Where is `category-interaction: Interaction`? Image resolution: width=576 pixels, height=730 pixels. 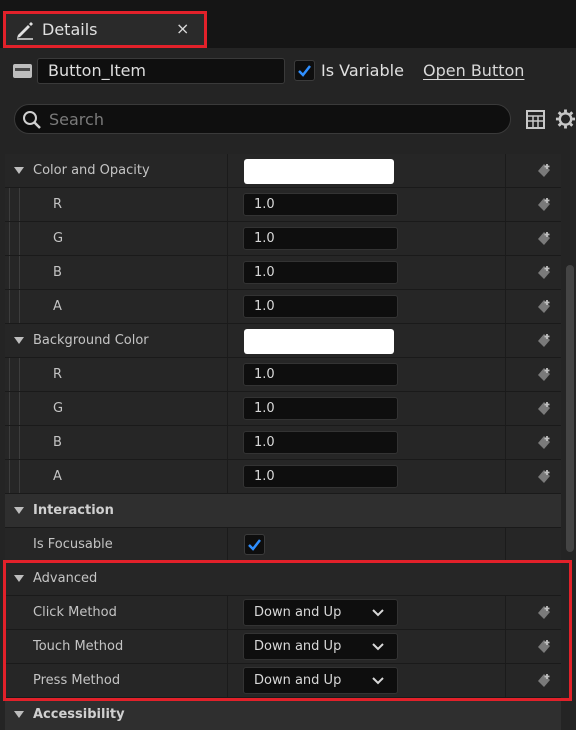 category-interaction: Interaction is located at coordinates (283, 511).